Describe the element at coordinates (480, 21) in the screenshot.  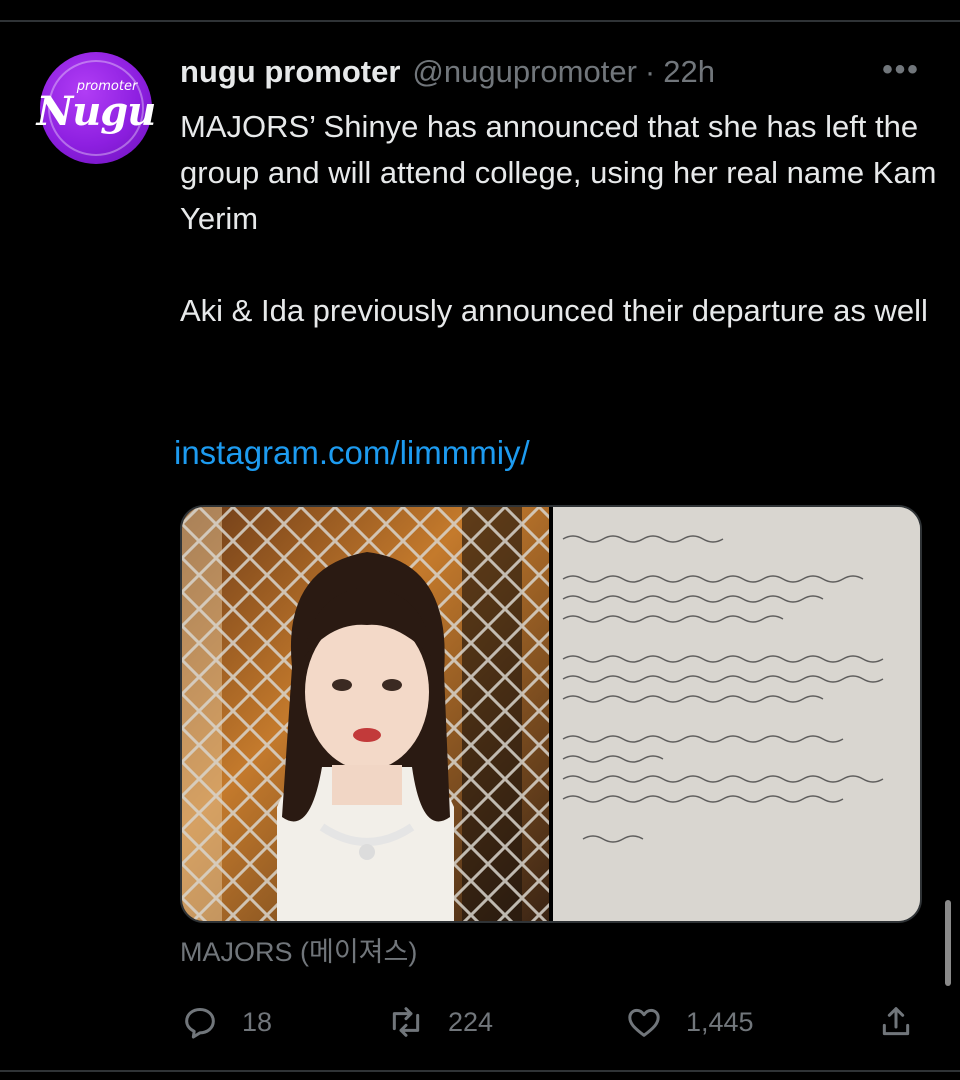
I see `top-divider` at that location.